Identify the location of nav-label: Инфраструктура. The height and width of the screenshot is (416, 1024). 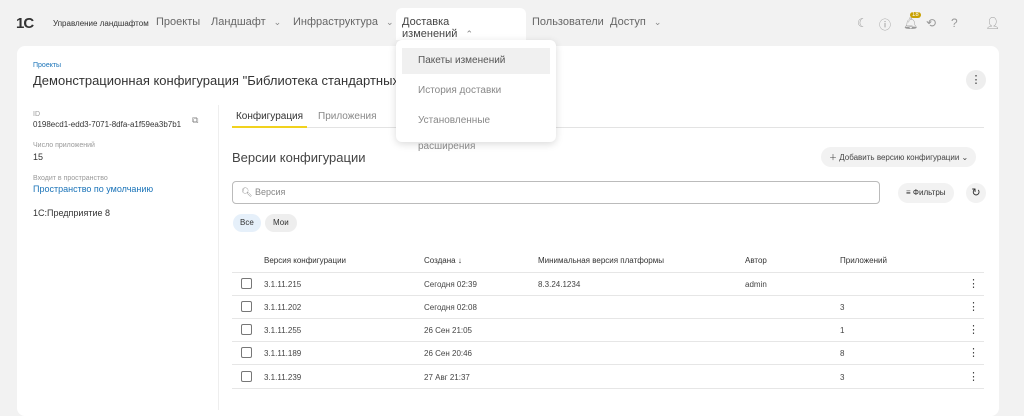
(336, 22).